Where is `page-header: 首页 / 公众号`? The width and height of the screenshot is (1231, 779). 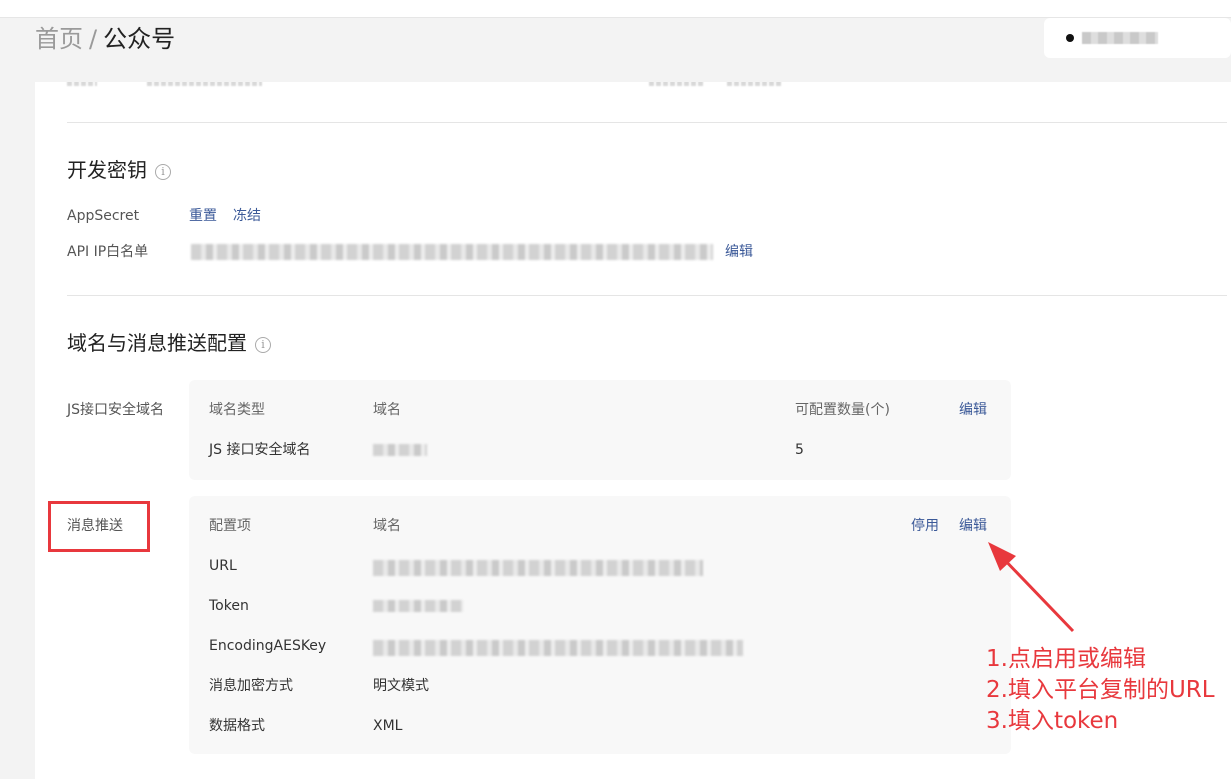
page-header: 首页 / 公众号 is located at coordinates (615, 50).